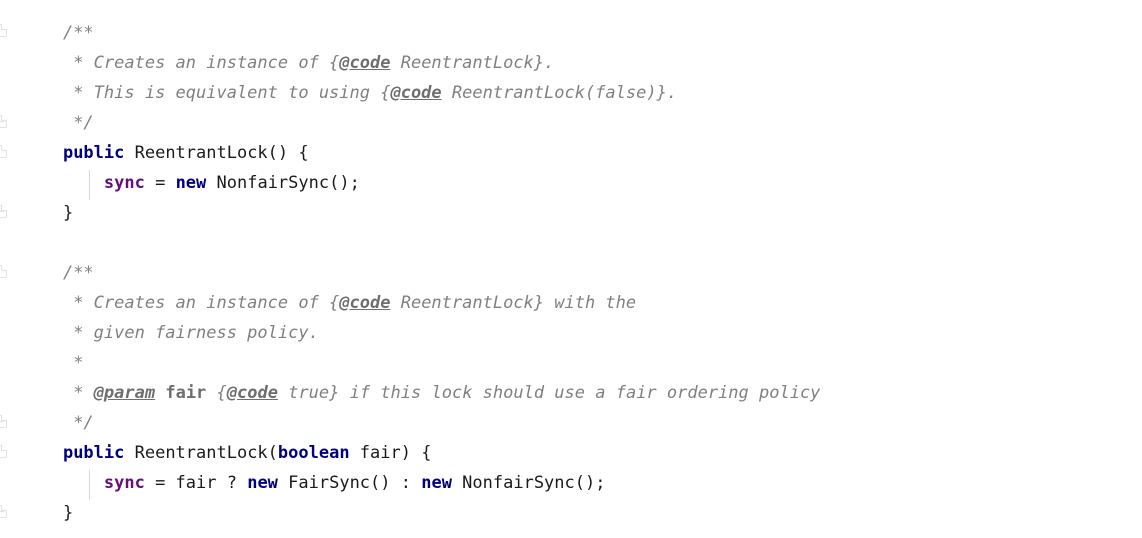 The height and width of the screenshot is (538, 1142). I want to click on code-token-plain: ReentrantLock(, so click(201, 453).